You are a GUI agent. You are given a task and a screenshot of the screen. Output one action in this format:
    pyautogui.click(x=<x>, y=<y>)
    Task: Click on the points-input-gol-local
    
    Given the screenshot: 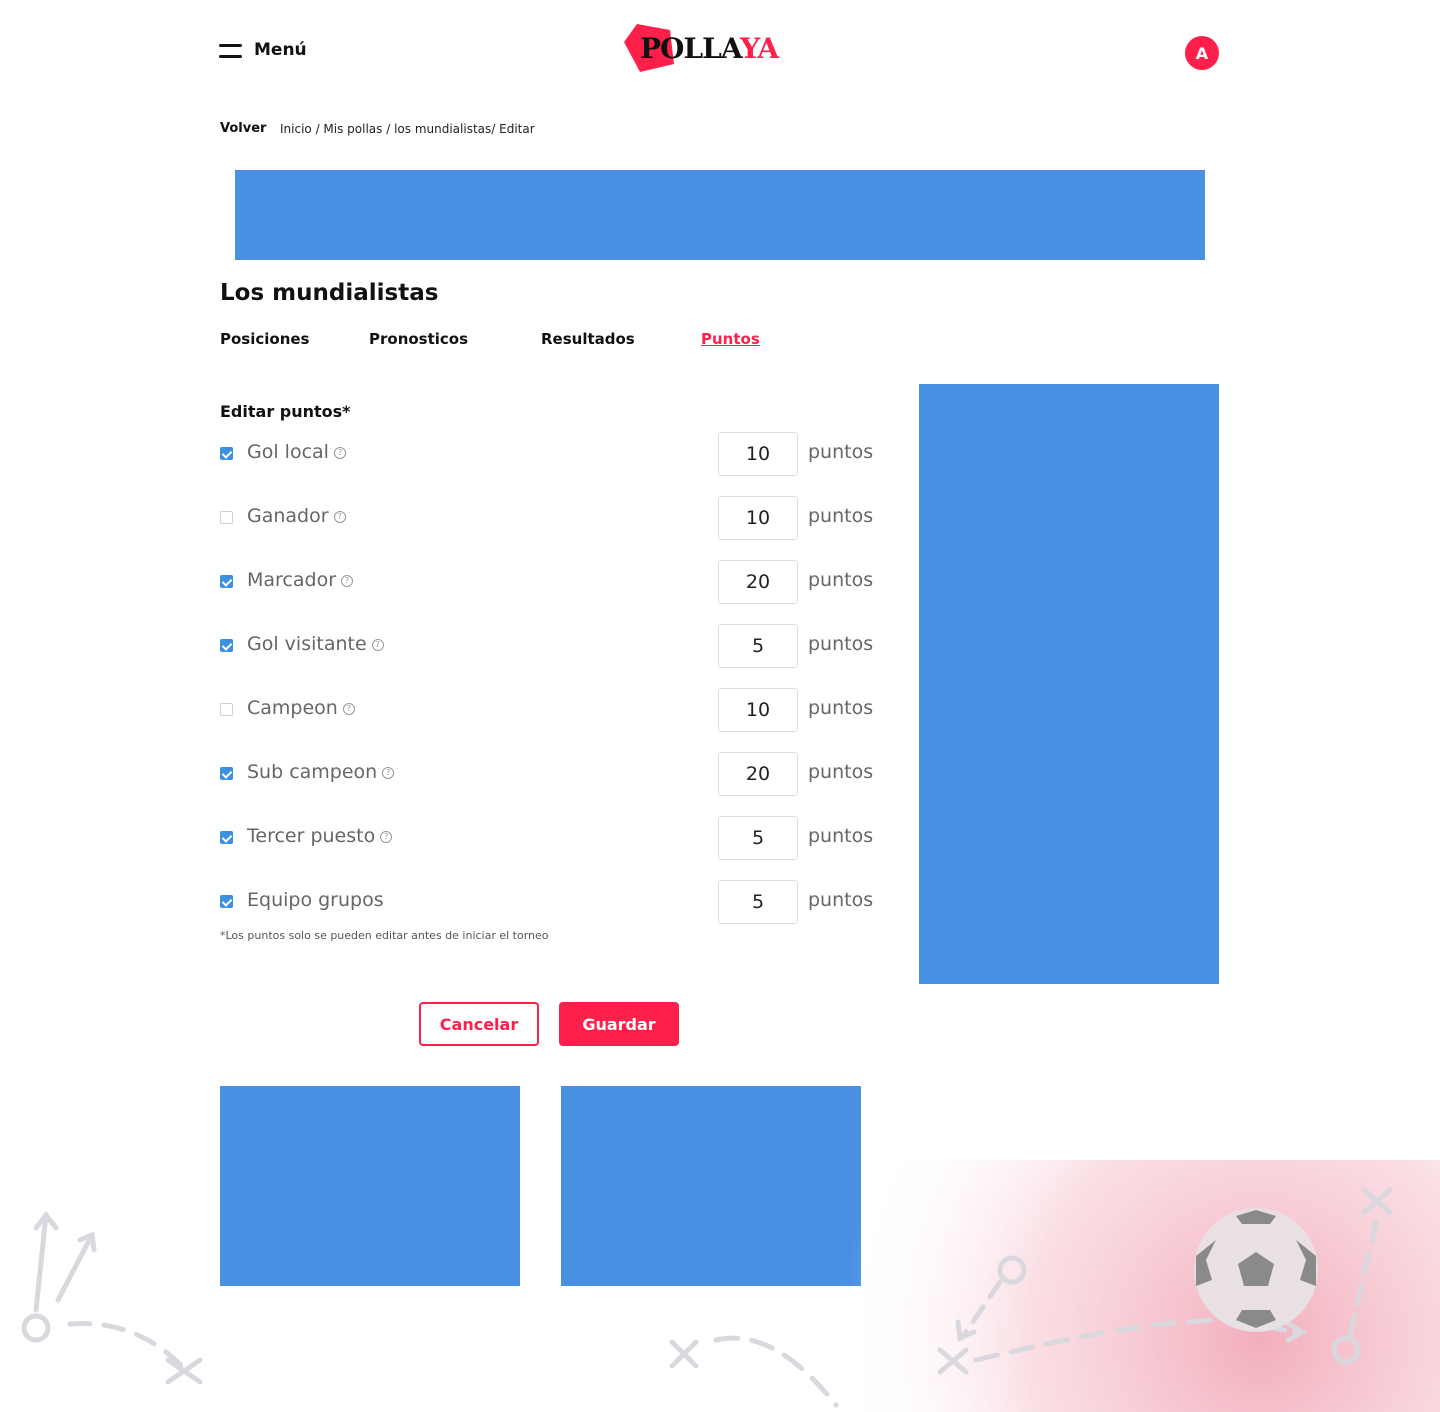 What is the action you would take?
    pyautogui.click(x=758, y=454)
    